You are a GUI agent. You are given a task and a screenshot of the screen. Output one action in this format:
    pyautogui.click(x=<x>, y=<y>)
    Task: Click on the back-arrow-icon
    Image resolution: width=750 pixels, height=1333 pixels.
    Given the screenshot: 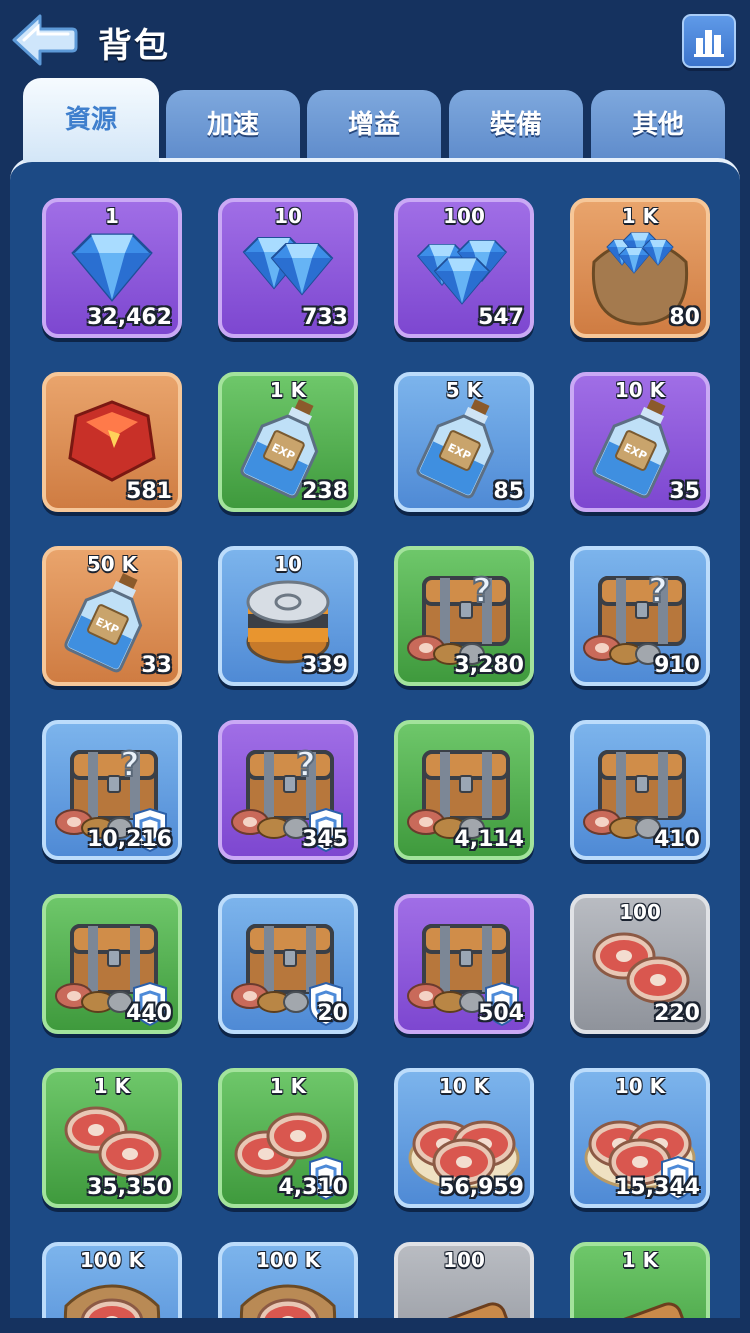 What is the action you would take?
    pyautogui.click(x=45, y=40)
    